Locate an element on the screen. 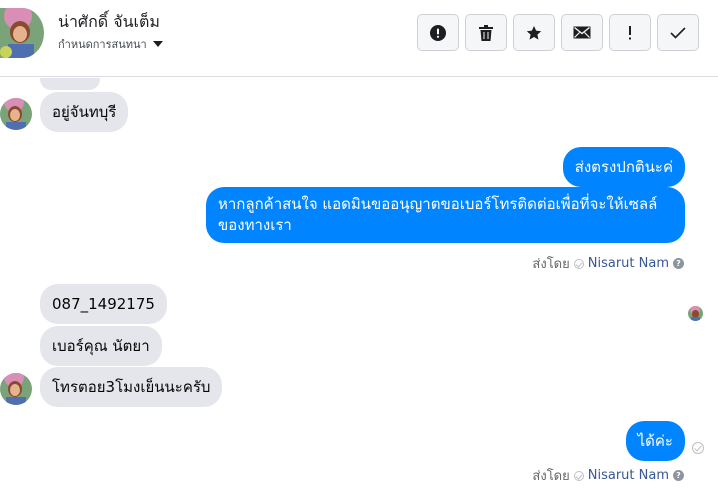 This screenshot has width=718, height=499. seen-avatar is located at coordinates (695, 313).